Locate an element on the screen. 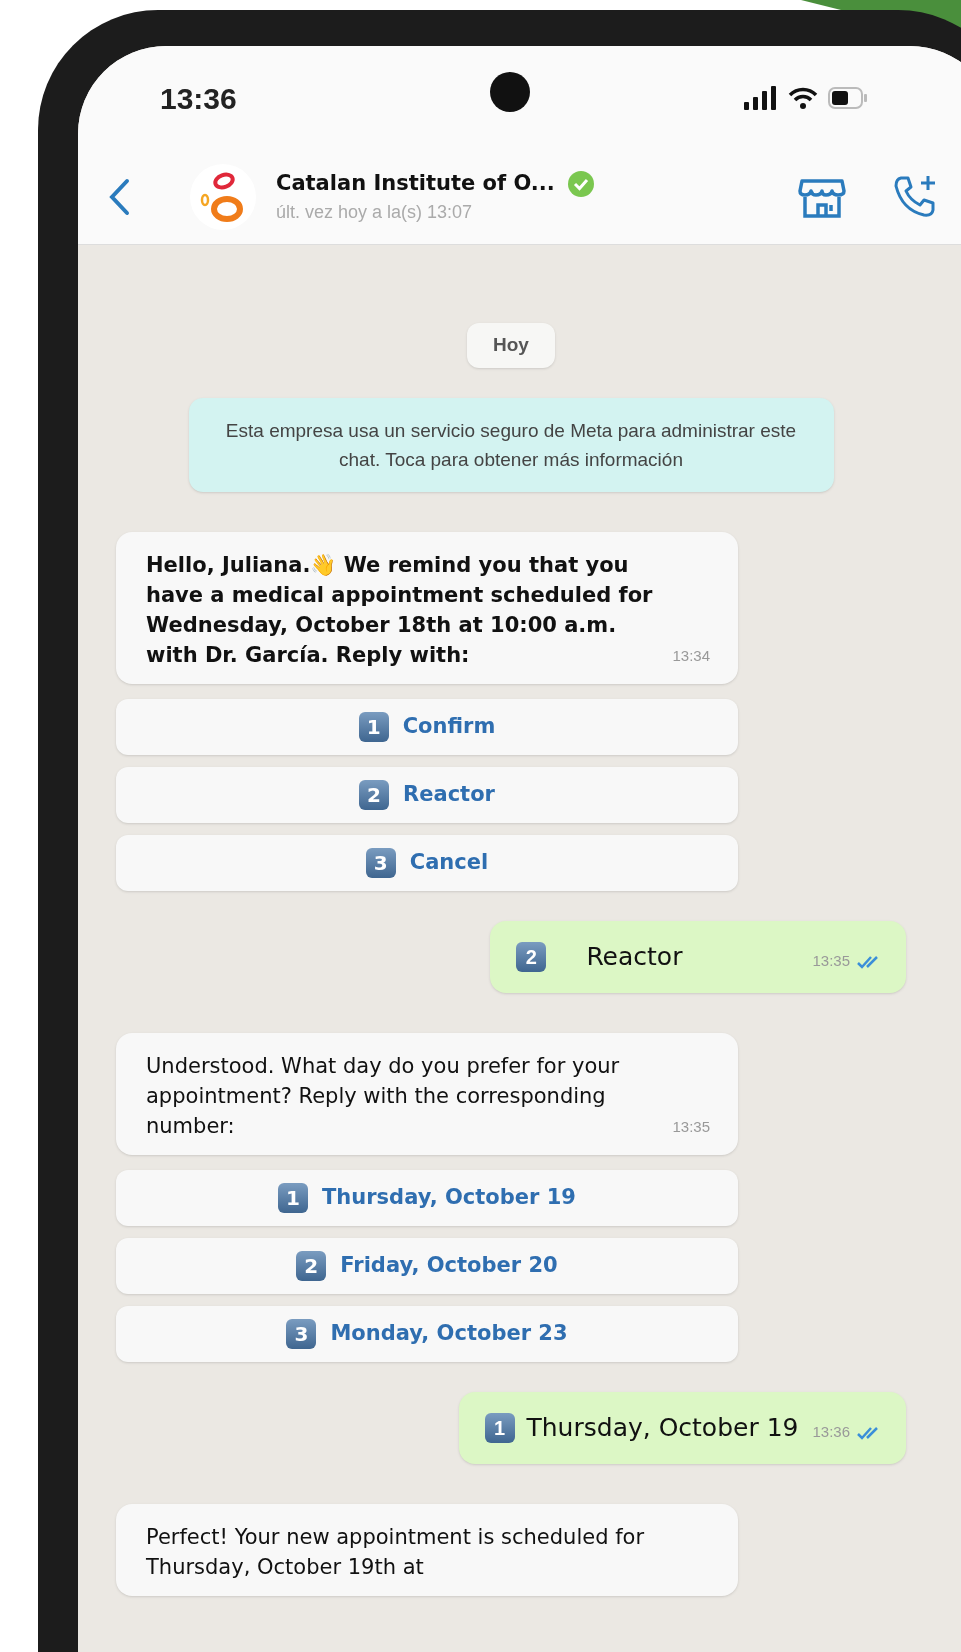  signal-icon is located at coordinates (761, 98).